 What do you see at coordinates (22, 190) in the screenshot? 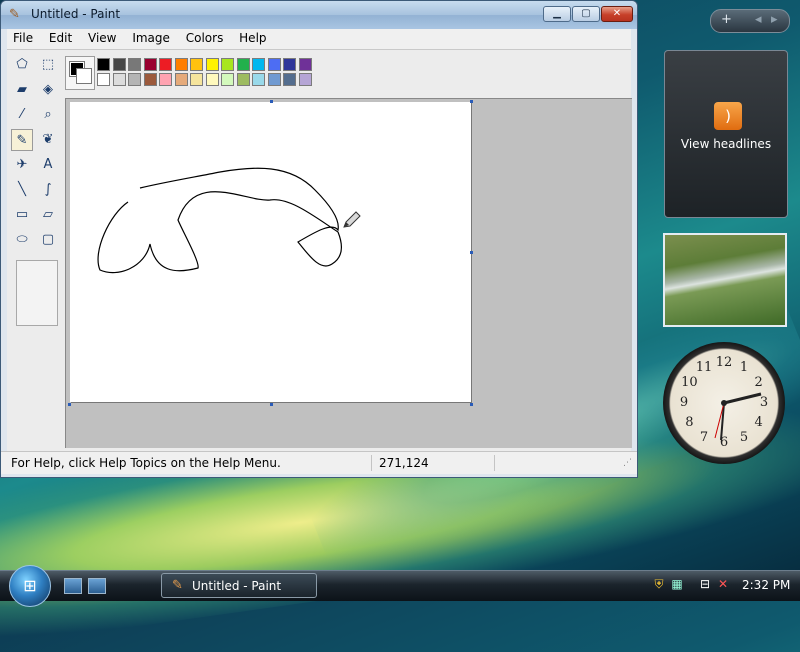
I see `line-icon: ╲` at bounding box center [22, 190].